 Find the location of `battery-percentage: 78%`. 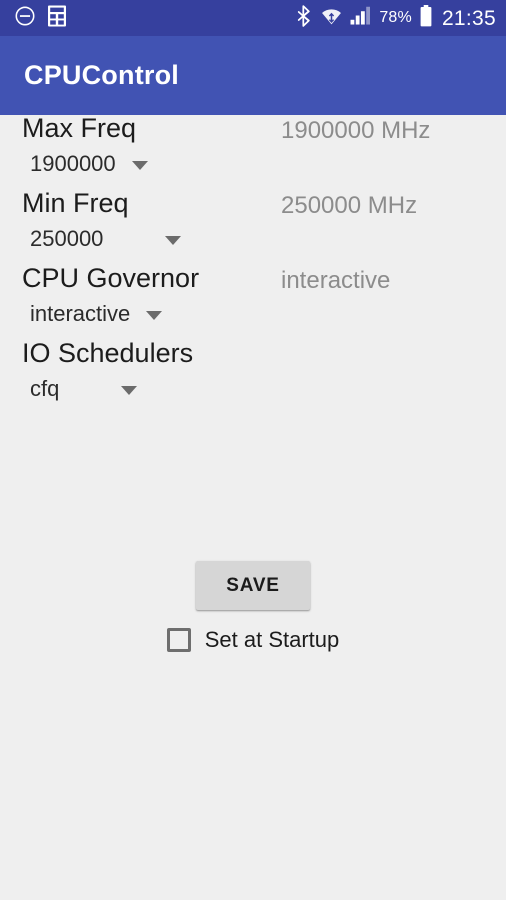

battery-percentage: 78% is located at coordinates (395, 17).